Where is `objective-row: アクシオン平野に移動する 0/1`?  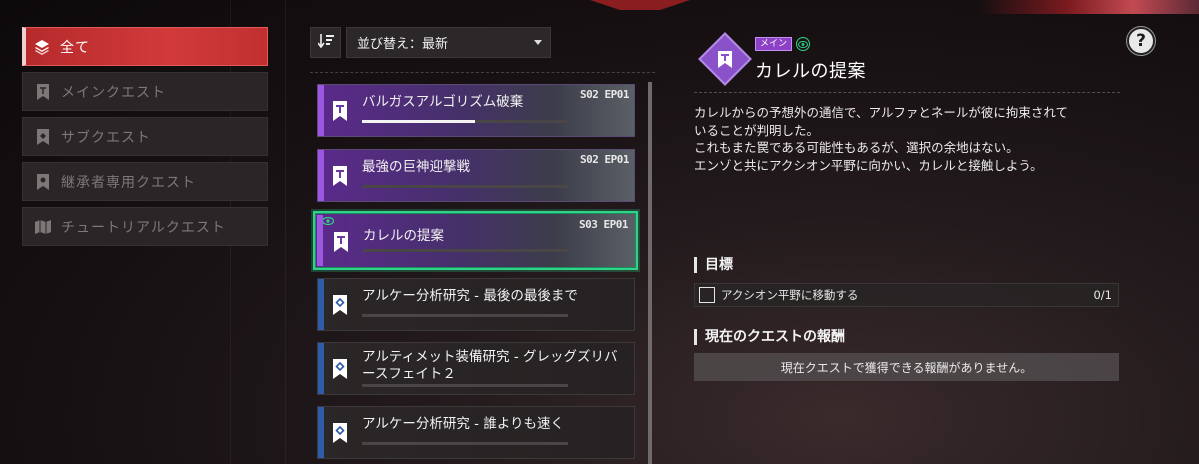 objective-row: アクシオン平野に移動する 0/1 is located at coordinates (906, 295).